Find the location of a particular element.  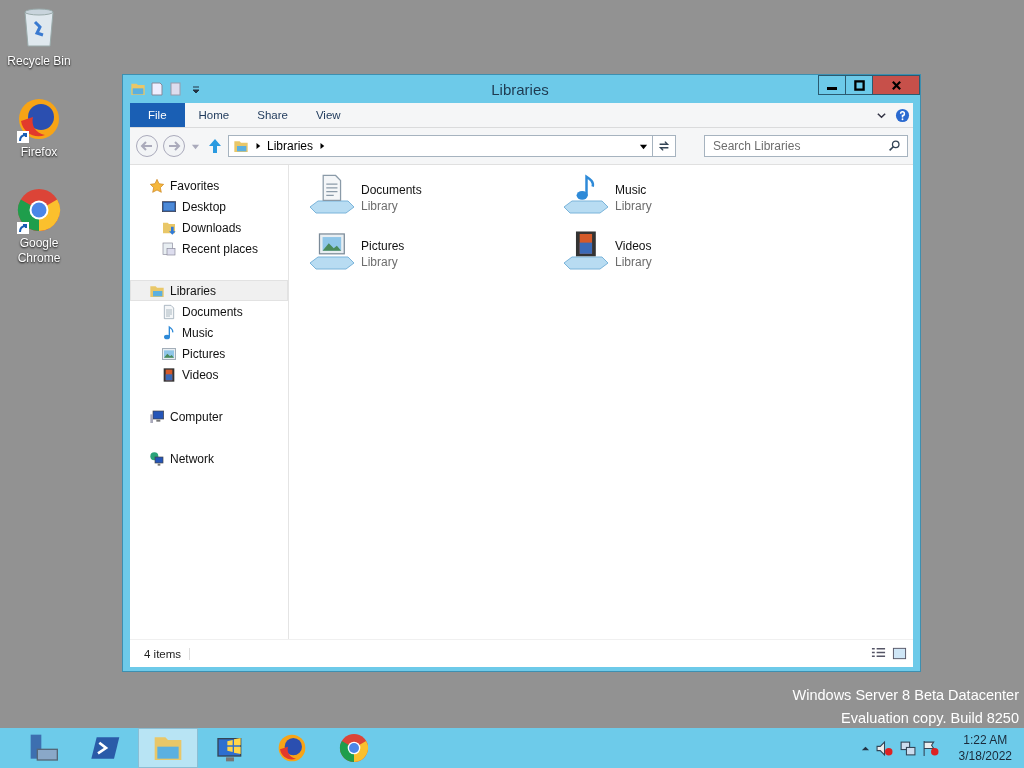

search-field: Search Libraries is located at coordinates (806, 146).